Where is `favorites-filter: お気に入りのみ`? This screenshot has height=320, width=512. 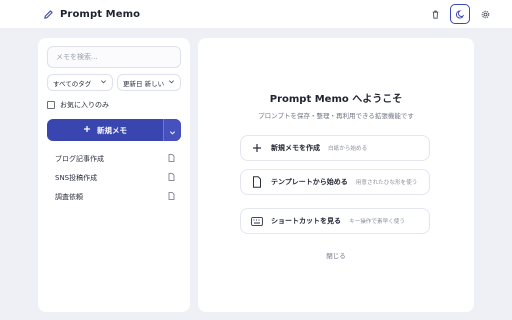 favorites-filter: お気に入りのみ is located at coordinates (114, 105).